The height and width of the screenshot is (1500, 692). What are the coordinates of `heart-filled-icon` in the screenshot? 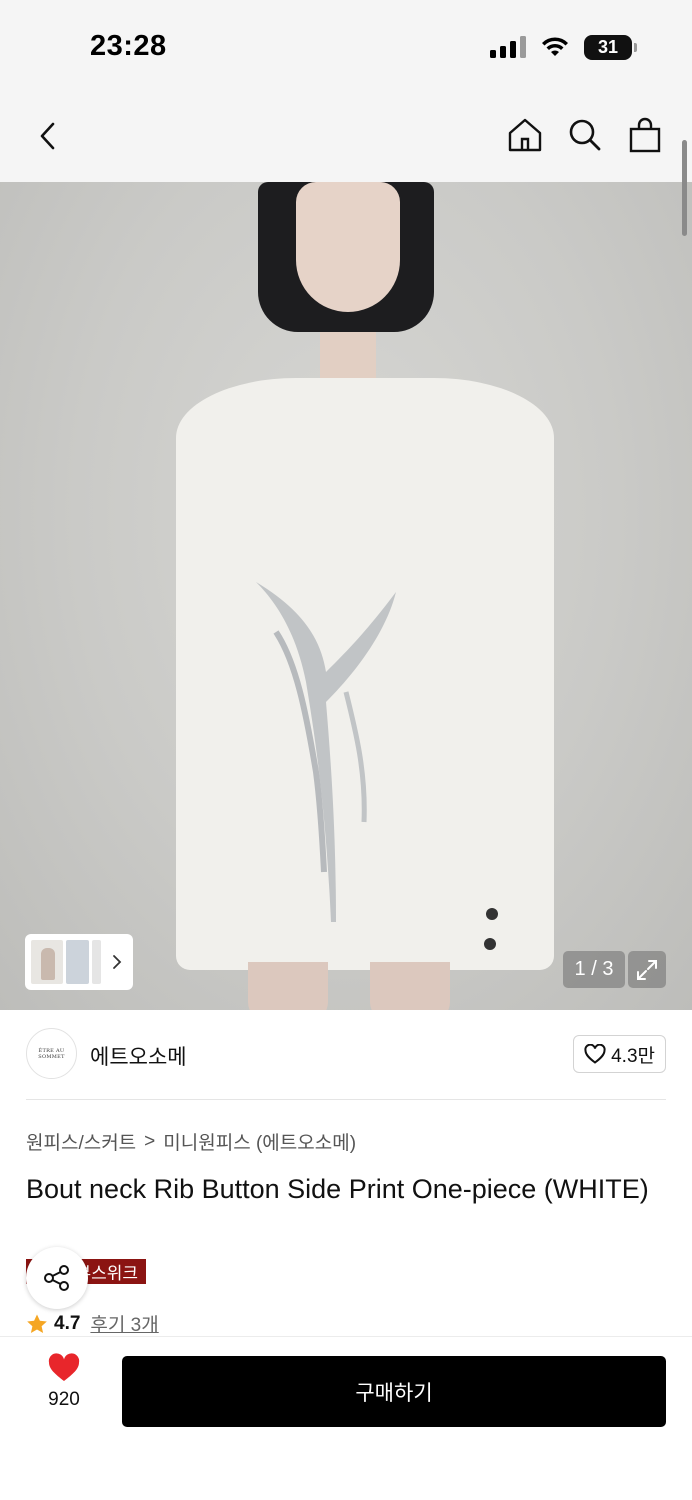 It's located at (64, 1367).